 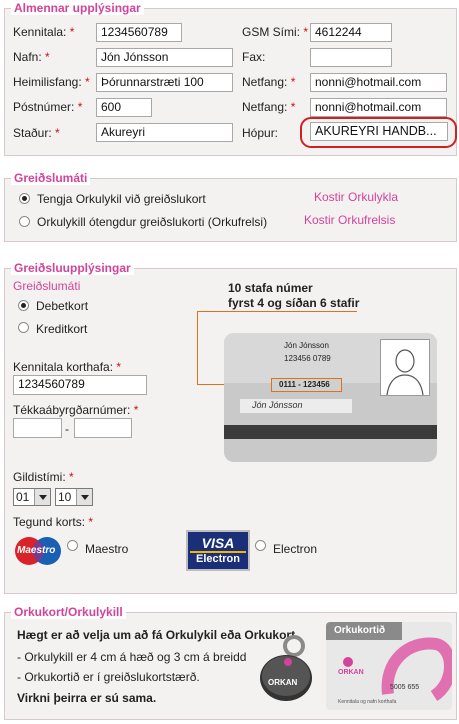 I want to click on input-netfang2: nonni@hotmail.com, so click(x=378, y=107).